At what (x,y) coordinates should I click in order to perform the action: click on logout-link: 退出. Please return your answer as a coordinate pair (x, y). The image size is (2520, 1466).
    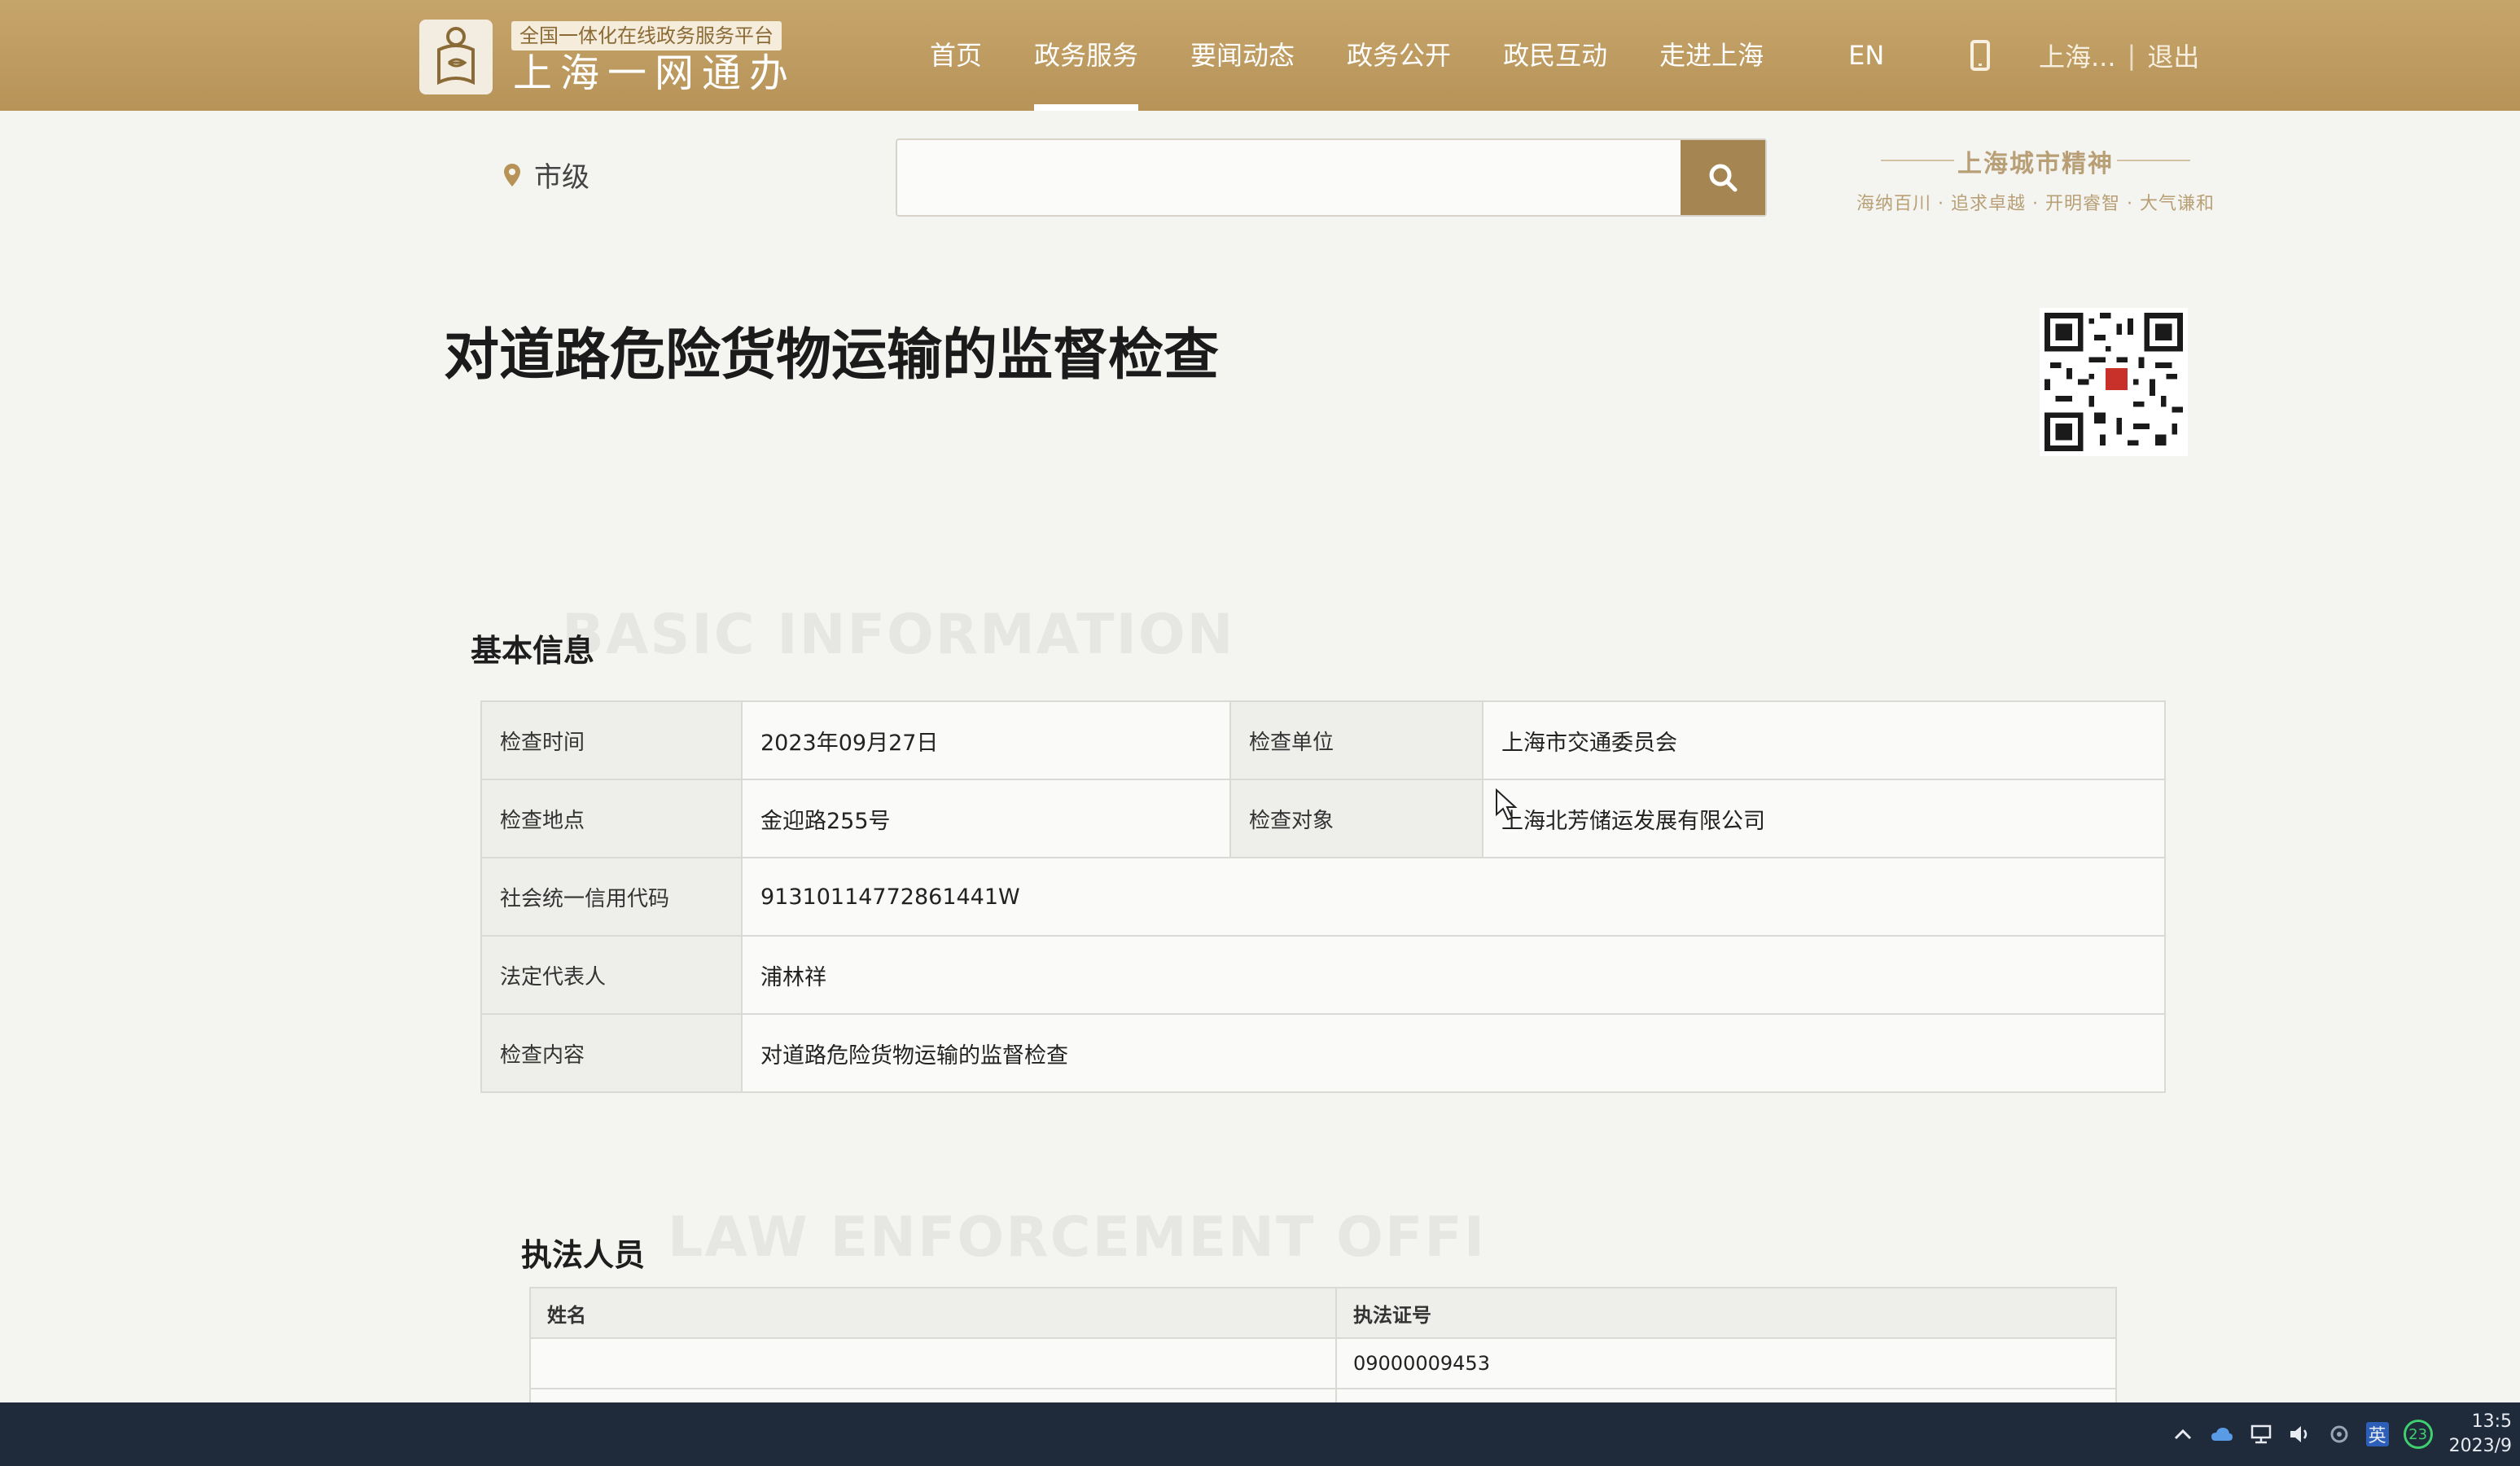
    Looking at the image, I should click on (2173, 55).